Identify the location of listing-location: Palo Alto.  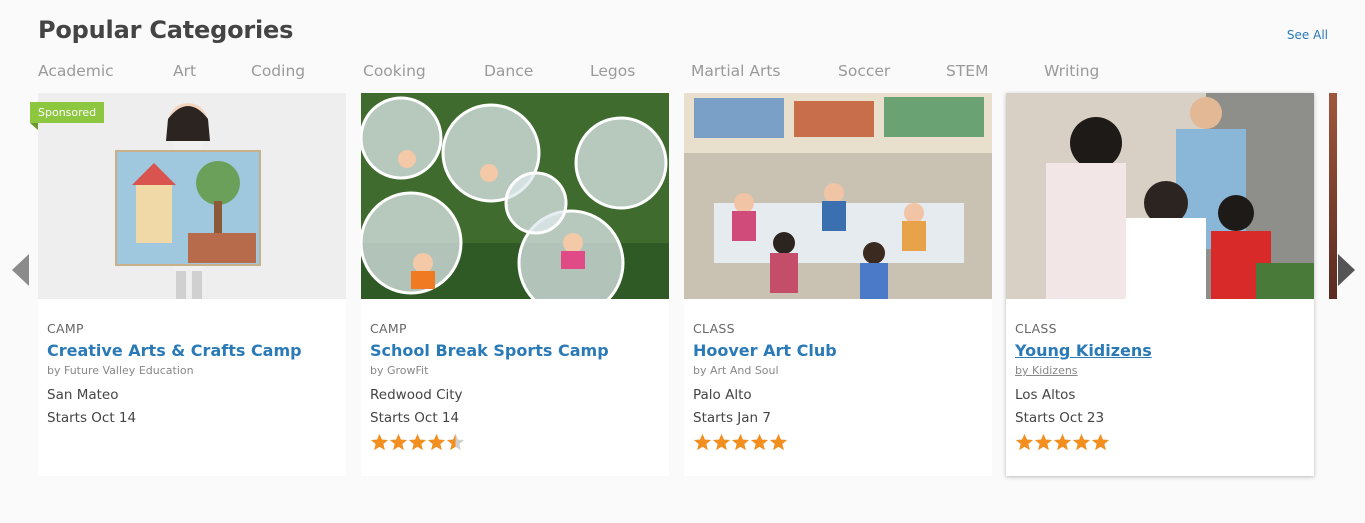
(722, 395).